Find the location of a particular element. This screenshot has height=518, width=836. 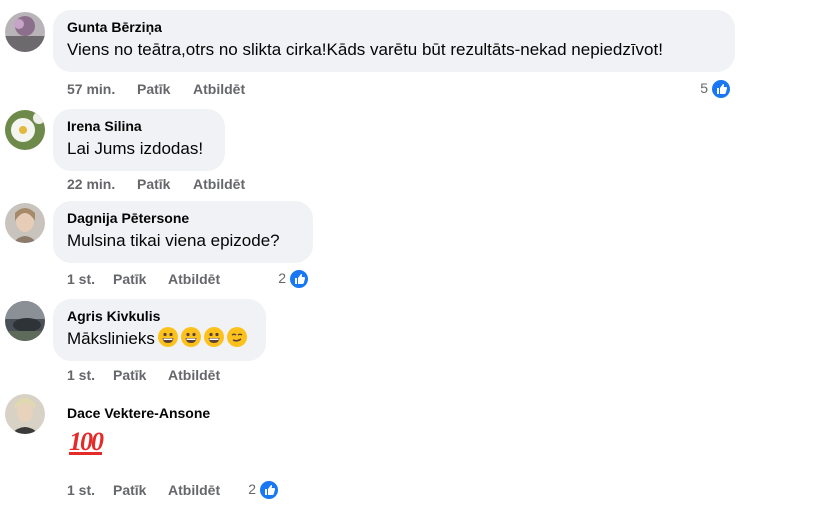

comment-text: Lai Jums izdodas! is located at coordinates (135, 148).